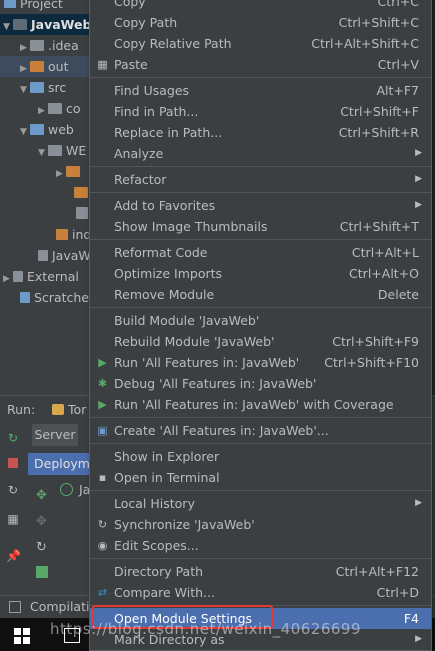 Image resolution: width=435 pixels, height=651 pixels. What do you see at coordinates (46, 213) in the screenshot?
I see `tree-item-config` at bounding box center [46, 213].